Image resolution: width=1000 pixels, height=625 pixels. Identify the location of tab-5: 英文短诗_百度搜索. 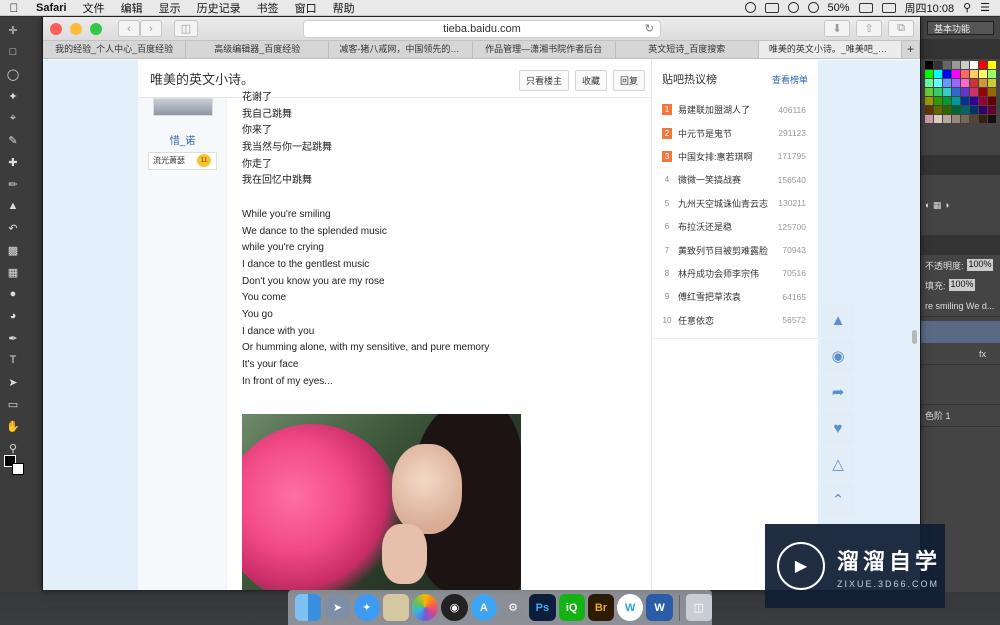
(687, 49).